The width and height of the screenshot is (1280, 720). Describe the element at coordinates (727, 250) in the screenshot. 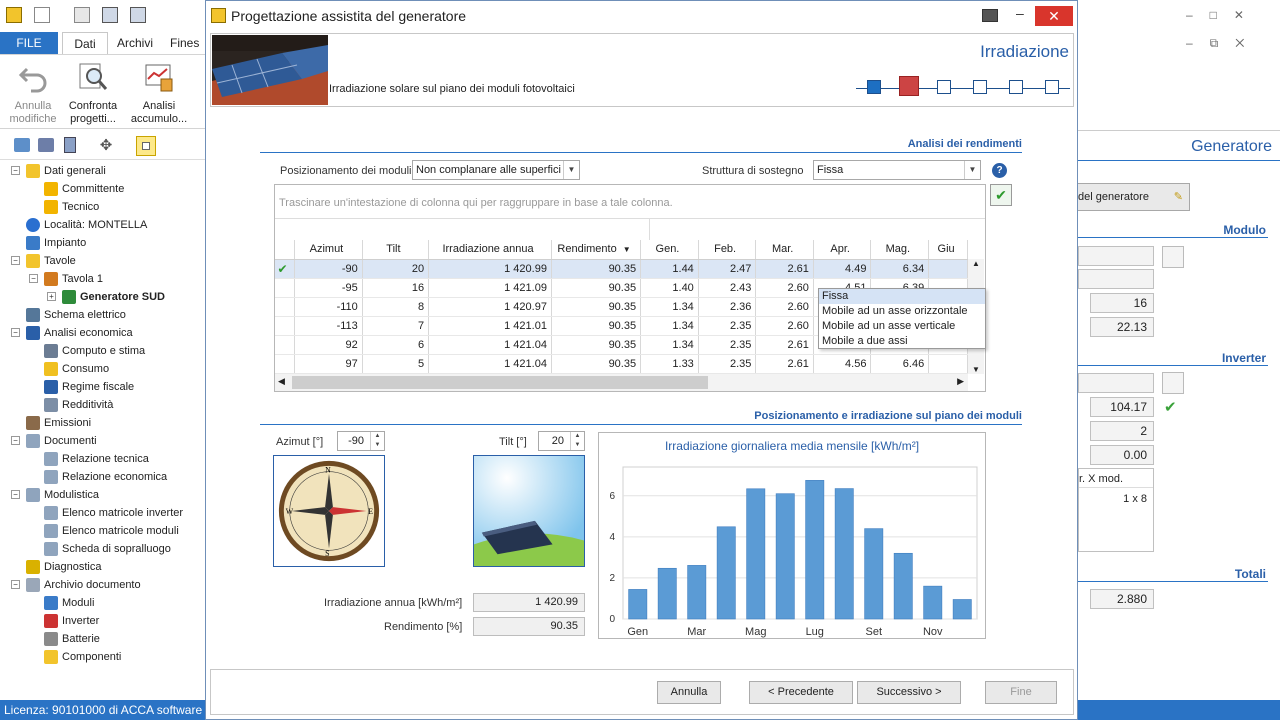

I see `column-header: Feb.` at that location.